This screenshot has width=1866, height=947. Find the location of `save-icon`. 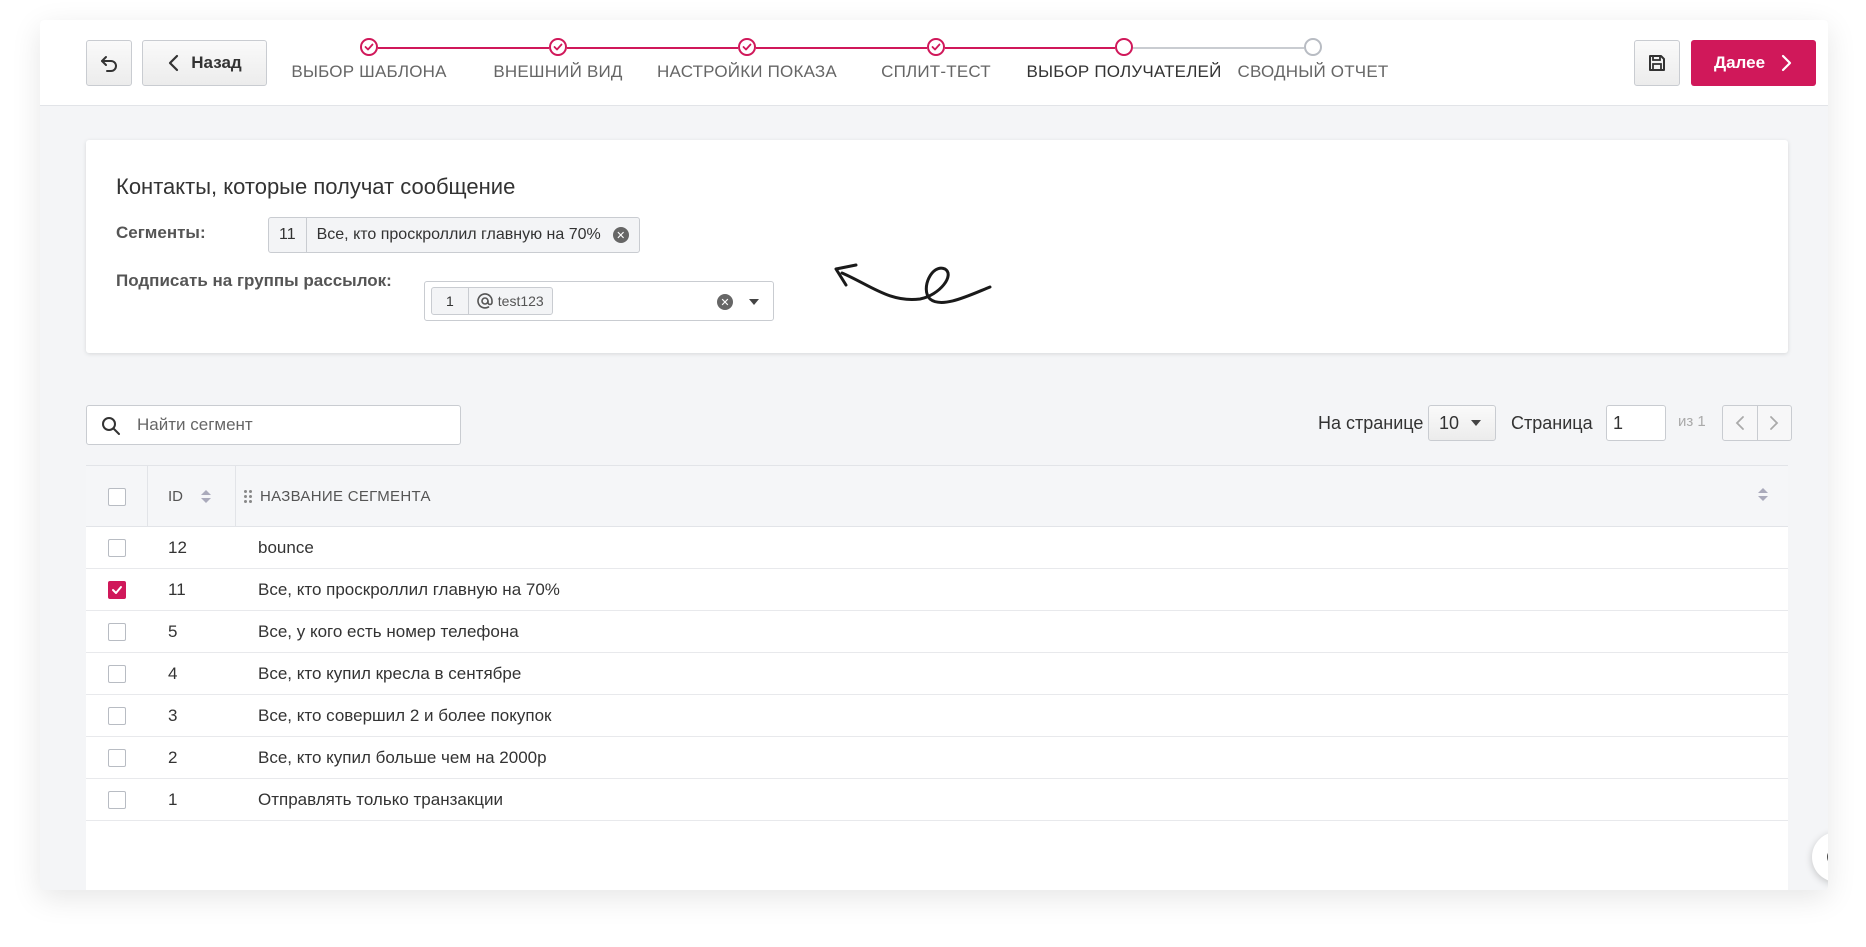

save-icon is located at coordinates (1657, 63).